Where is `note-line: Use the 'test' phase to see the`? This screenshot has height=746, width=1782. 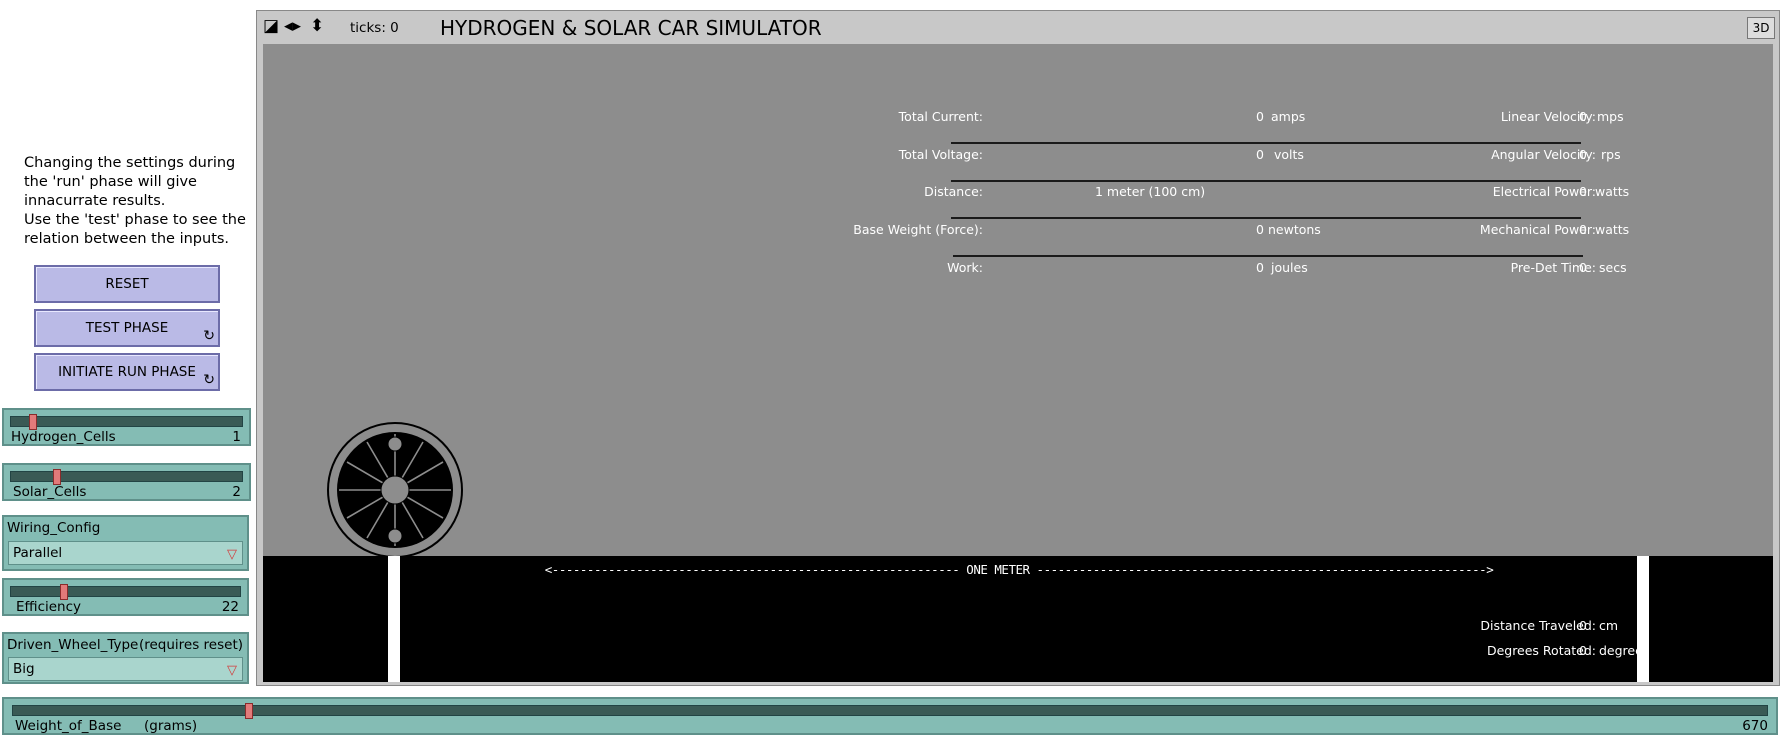
note-line: Use the 'test' phase to see the is located at coordinates (135, 220).